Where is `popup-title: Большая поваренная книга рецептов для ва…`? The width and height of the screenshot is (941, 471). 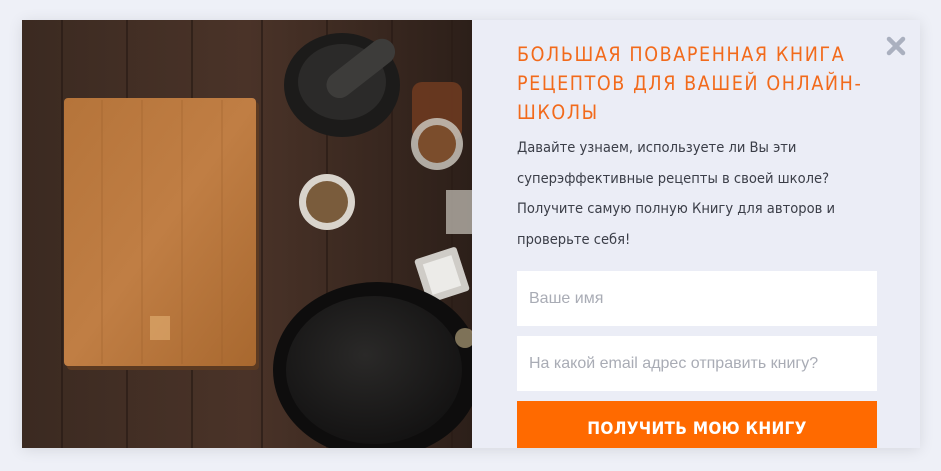 popup-title: Большая поваренная книга рецептов для ва… is located at coordinates (690, 83).